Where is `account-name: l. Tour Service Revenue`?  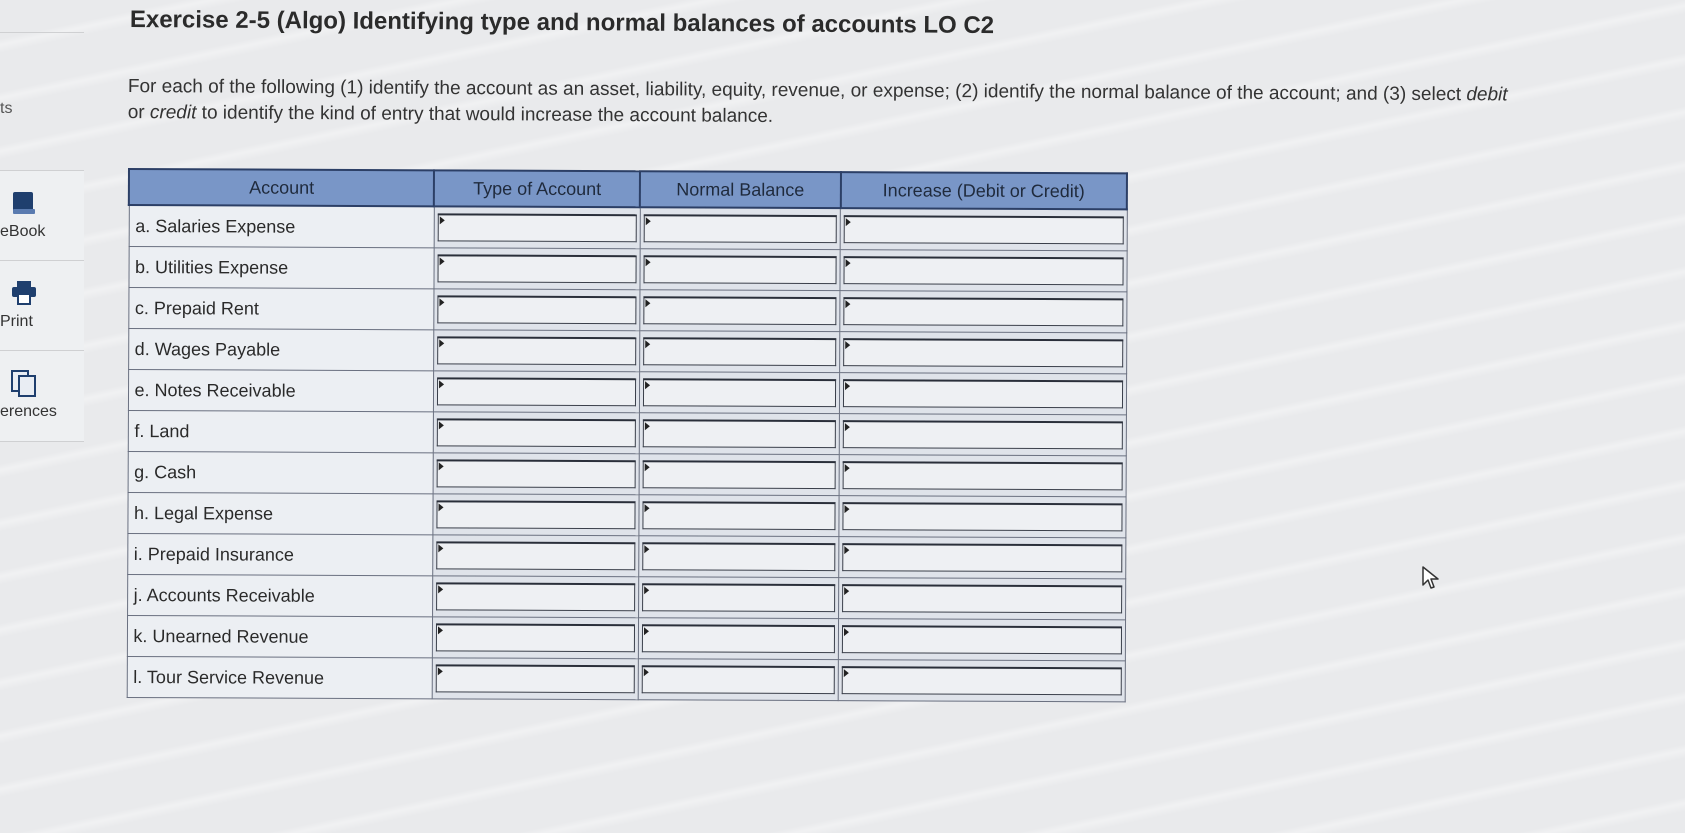
account-name: l. Tour Service Revenue is located at coordinates (279, 677).